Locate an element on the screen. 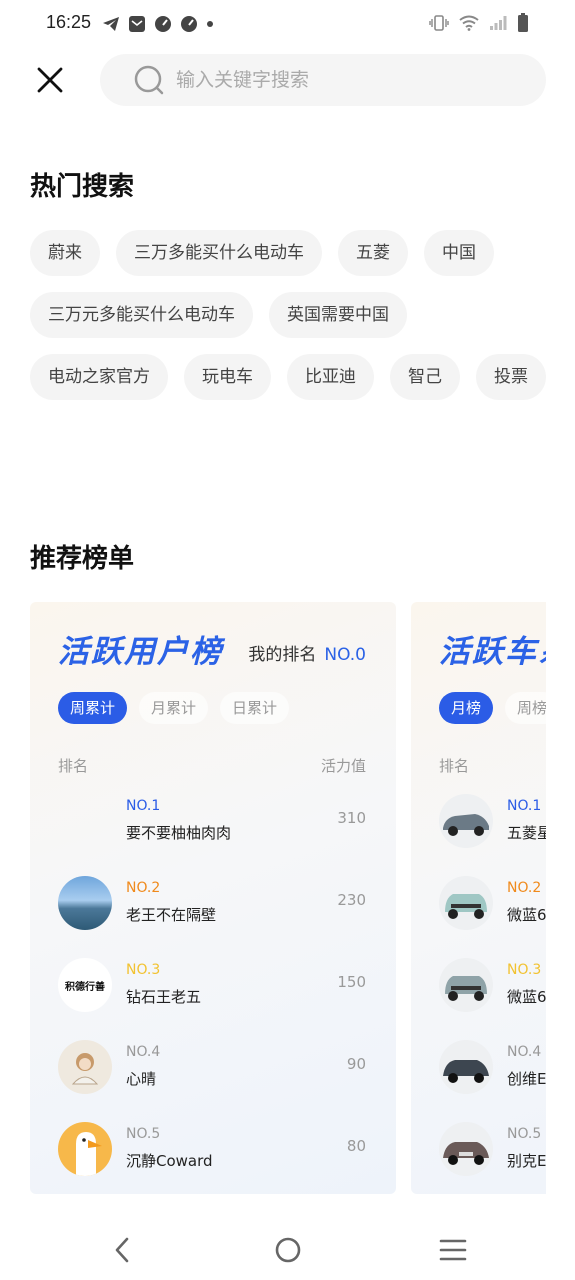 This screenshot has height=1280, width=575. tab-weekly-board: 周榜 is located at coordinates (525, 708).